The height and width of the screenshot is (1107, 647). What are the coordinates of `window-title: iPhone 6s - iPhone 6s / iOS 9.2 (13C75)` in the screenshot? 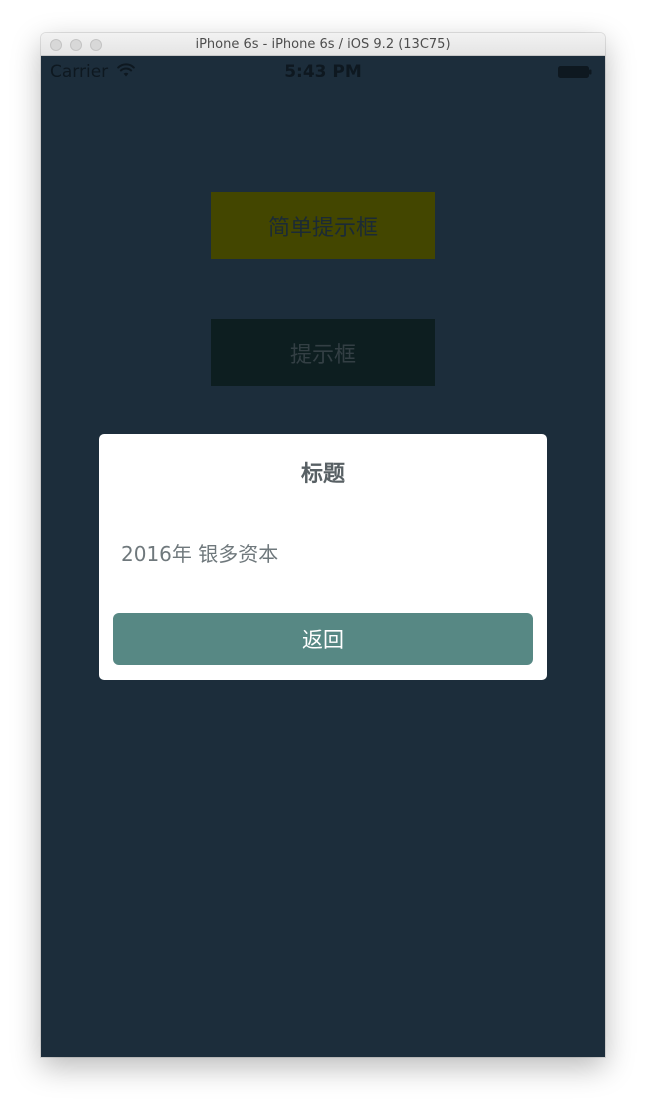 It's located at (323, 44).